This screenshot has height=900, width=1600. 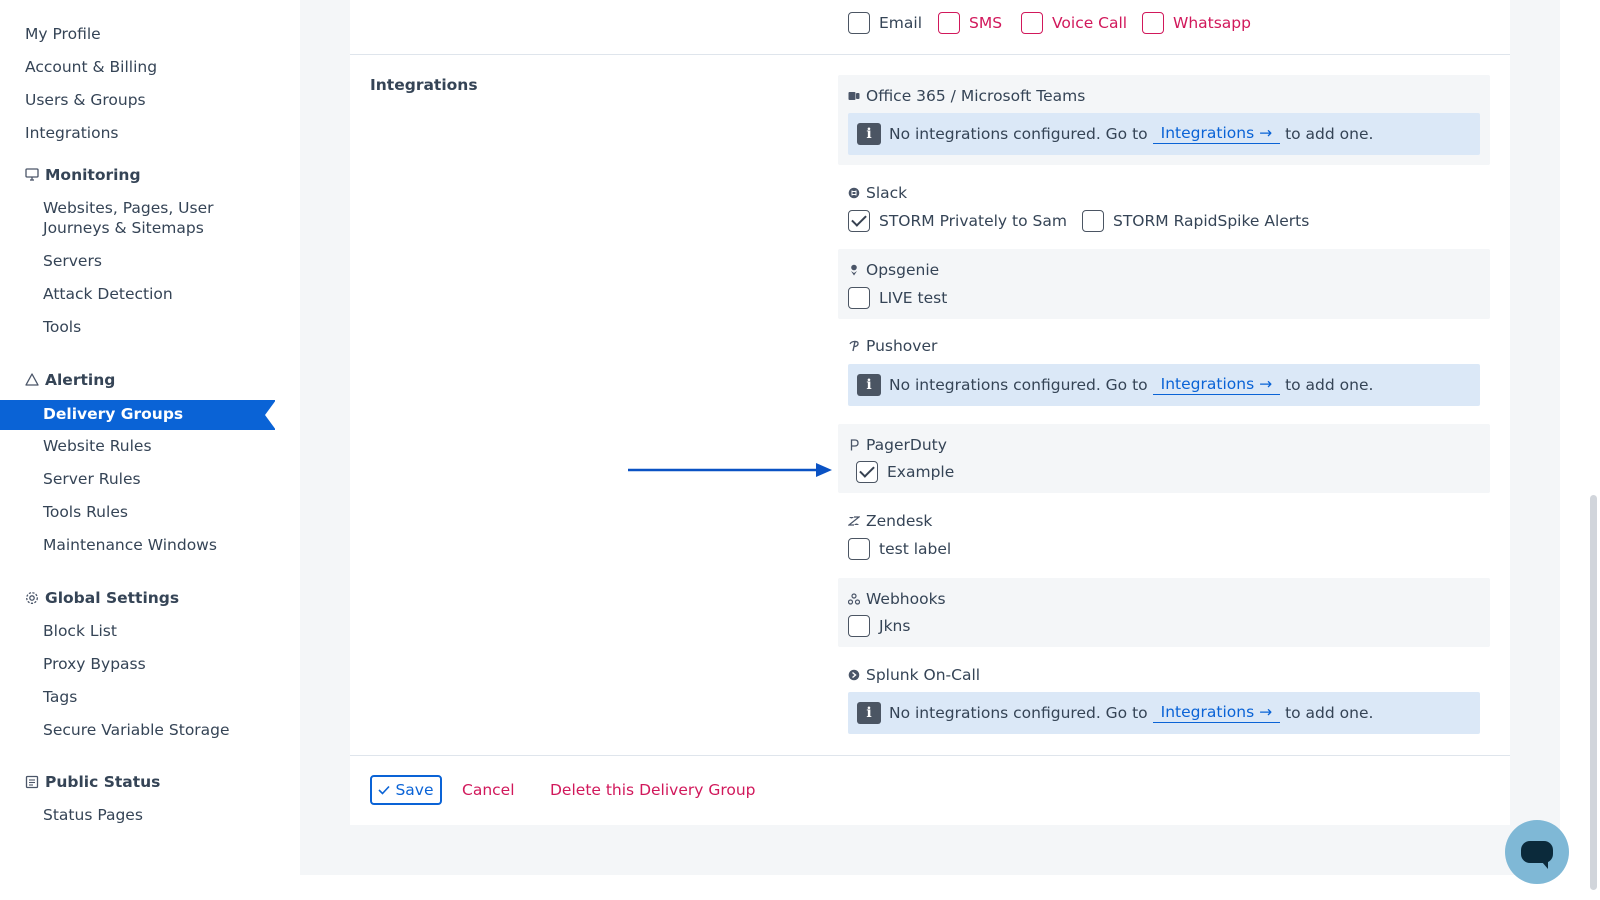 I want to click on pagerduty-icon, so click(x=854, y=445).